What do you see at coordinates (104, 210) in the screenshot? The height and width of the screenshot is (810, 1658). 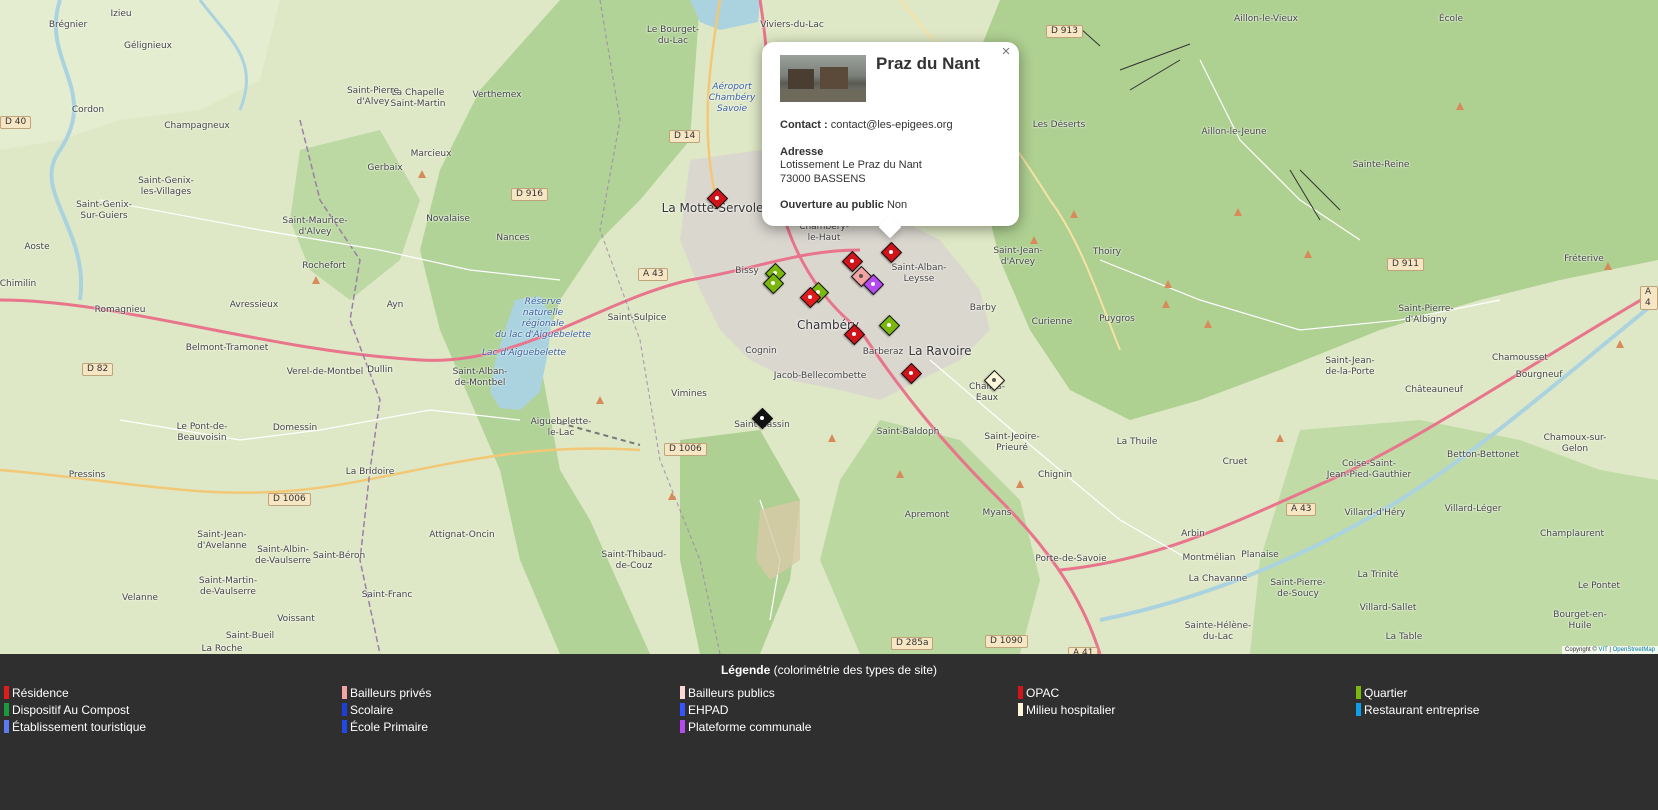 I see `place-label: Saint-Genix- Sur-Guiers` at bounding box center [104, 210].